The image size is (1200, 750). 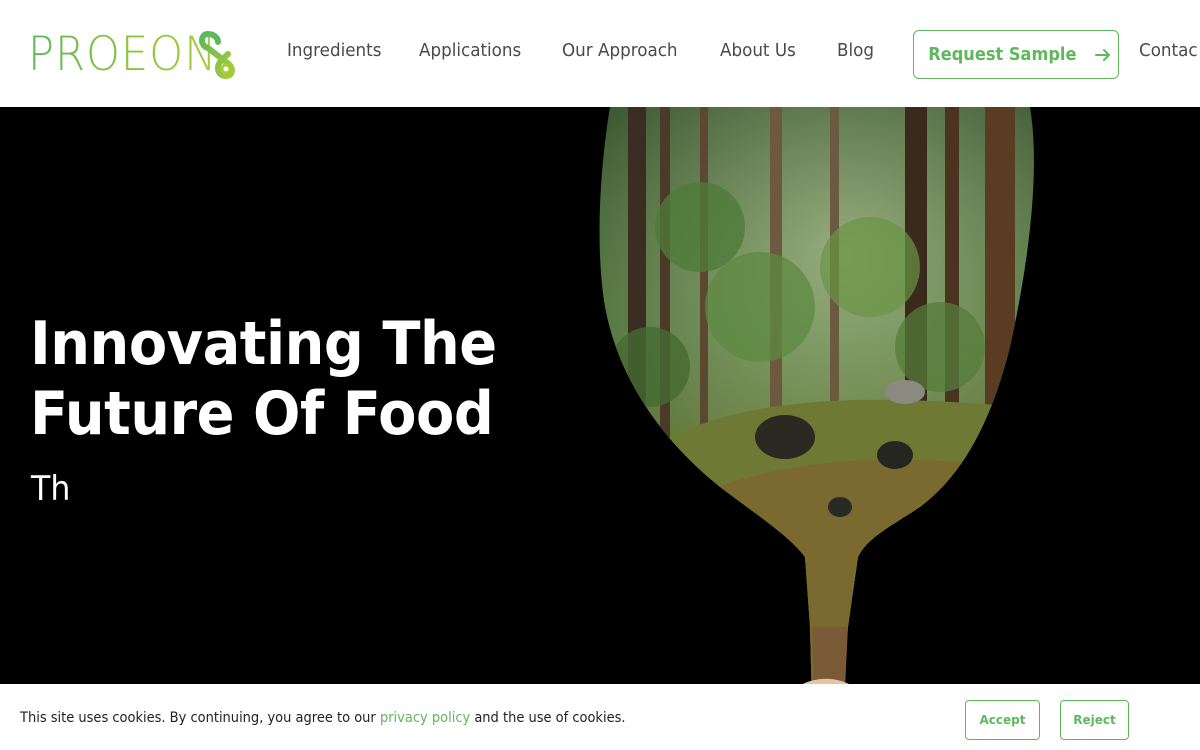 I want to click on hero-title: Innovating The Future Of Food, so click(x=272, y=379).